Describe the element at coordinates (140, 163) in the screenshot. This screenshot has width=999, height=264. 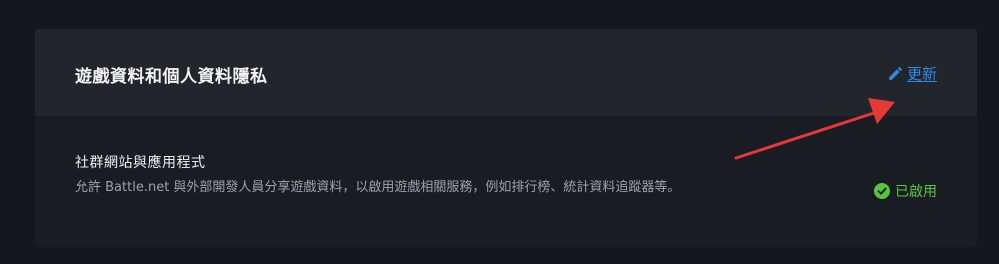
I see `setting-title: 社群網站與應用程式` at that location.